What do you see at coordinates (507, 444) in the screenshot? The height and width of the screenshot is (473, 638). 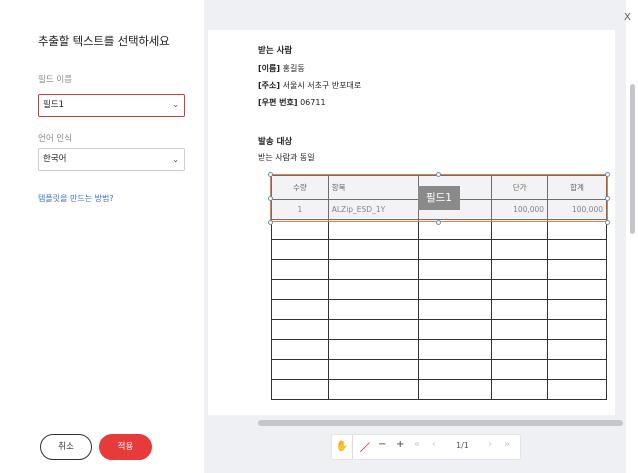 I see `last-page-icon: »` at bounding box center [507, 444].